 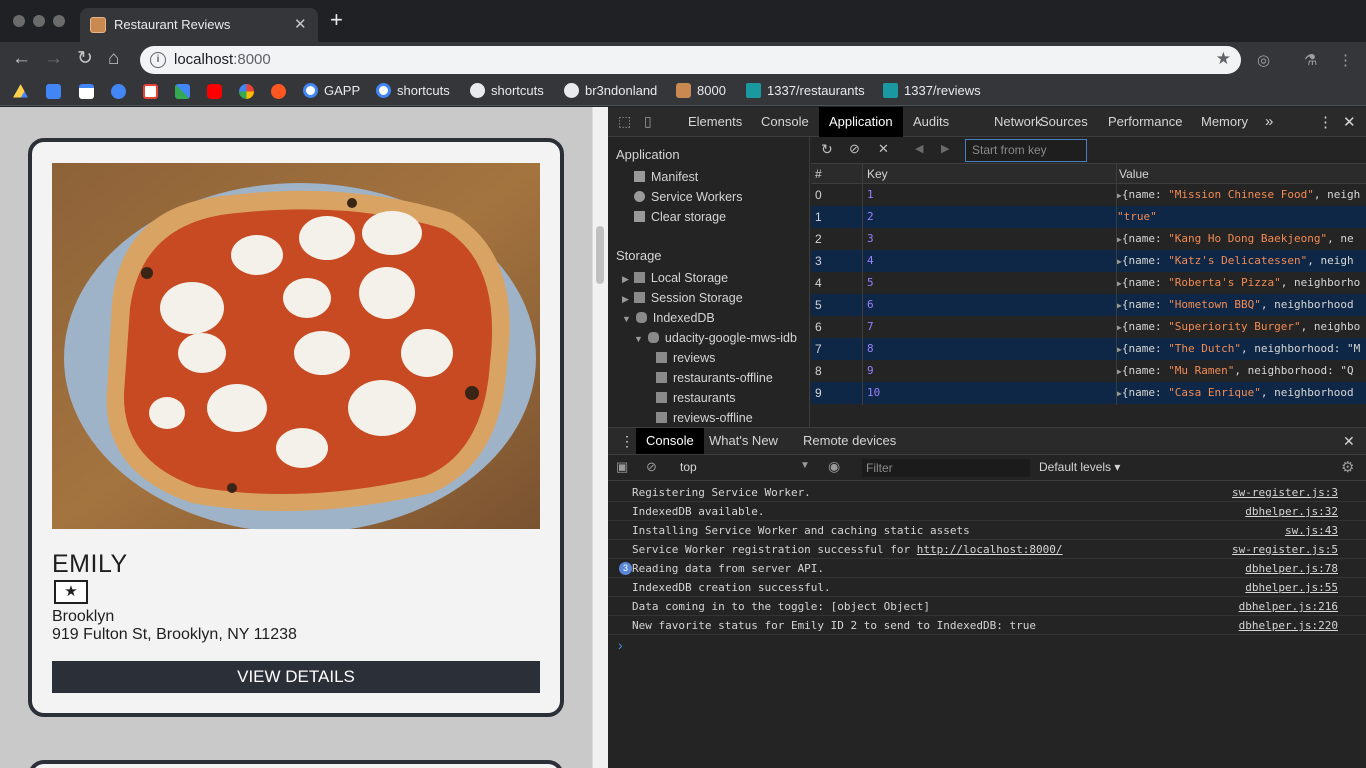 What do you see at coordinates (666, 177) in the screenshot?
I see `sidebar-item-manifest: Manifest` at bounding box center [666, 177].